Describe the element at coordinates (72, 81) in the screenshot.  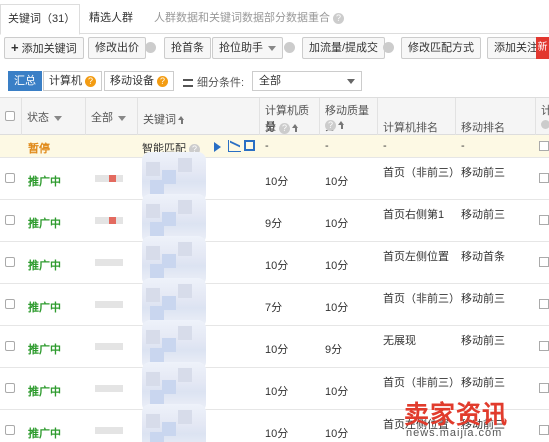
I see `computer-toggle: 计算机?` at that location.